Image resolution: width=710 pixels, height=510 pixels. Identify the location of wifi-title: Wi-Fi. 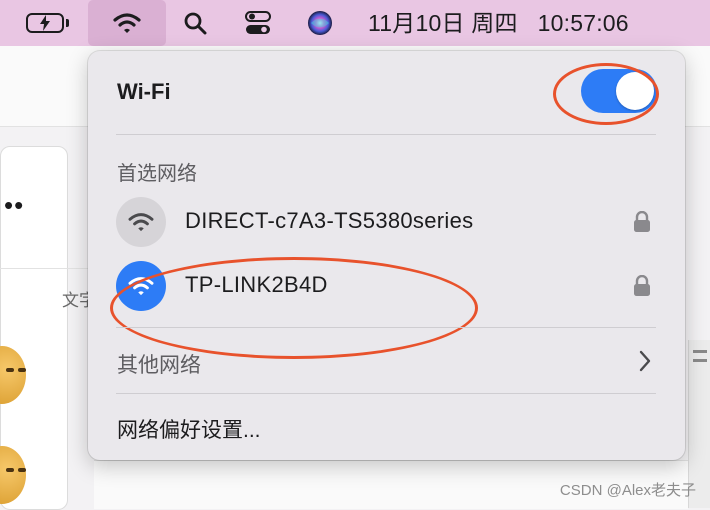
(144, 91).